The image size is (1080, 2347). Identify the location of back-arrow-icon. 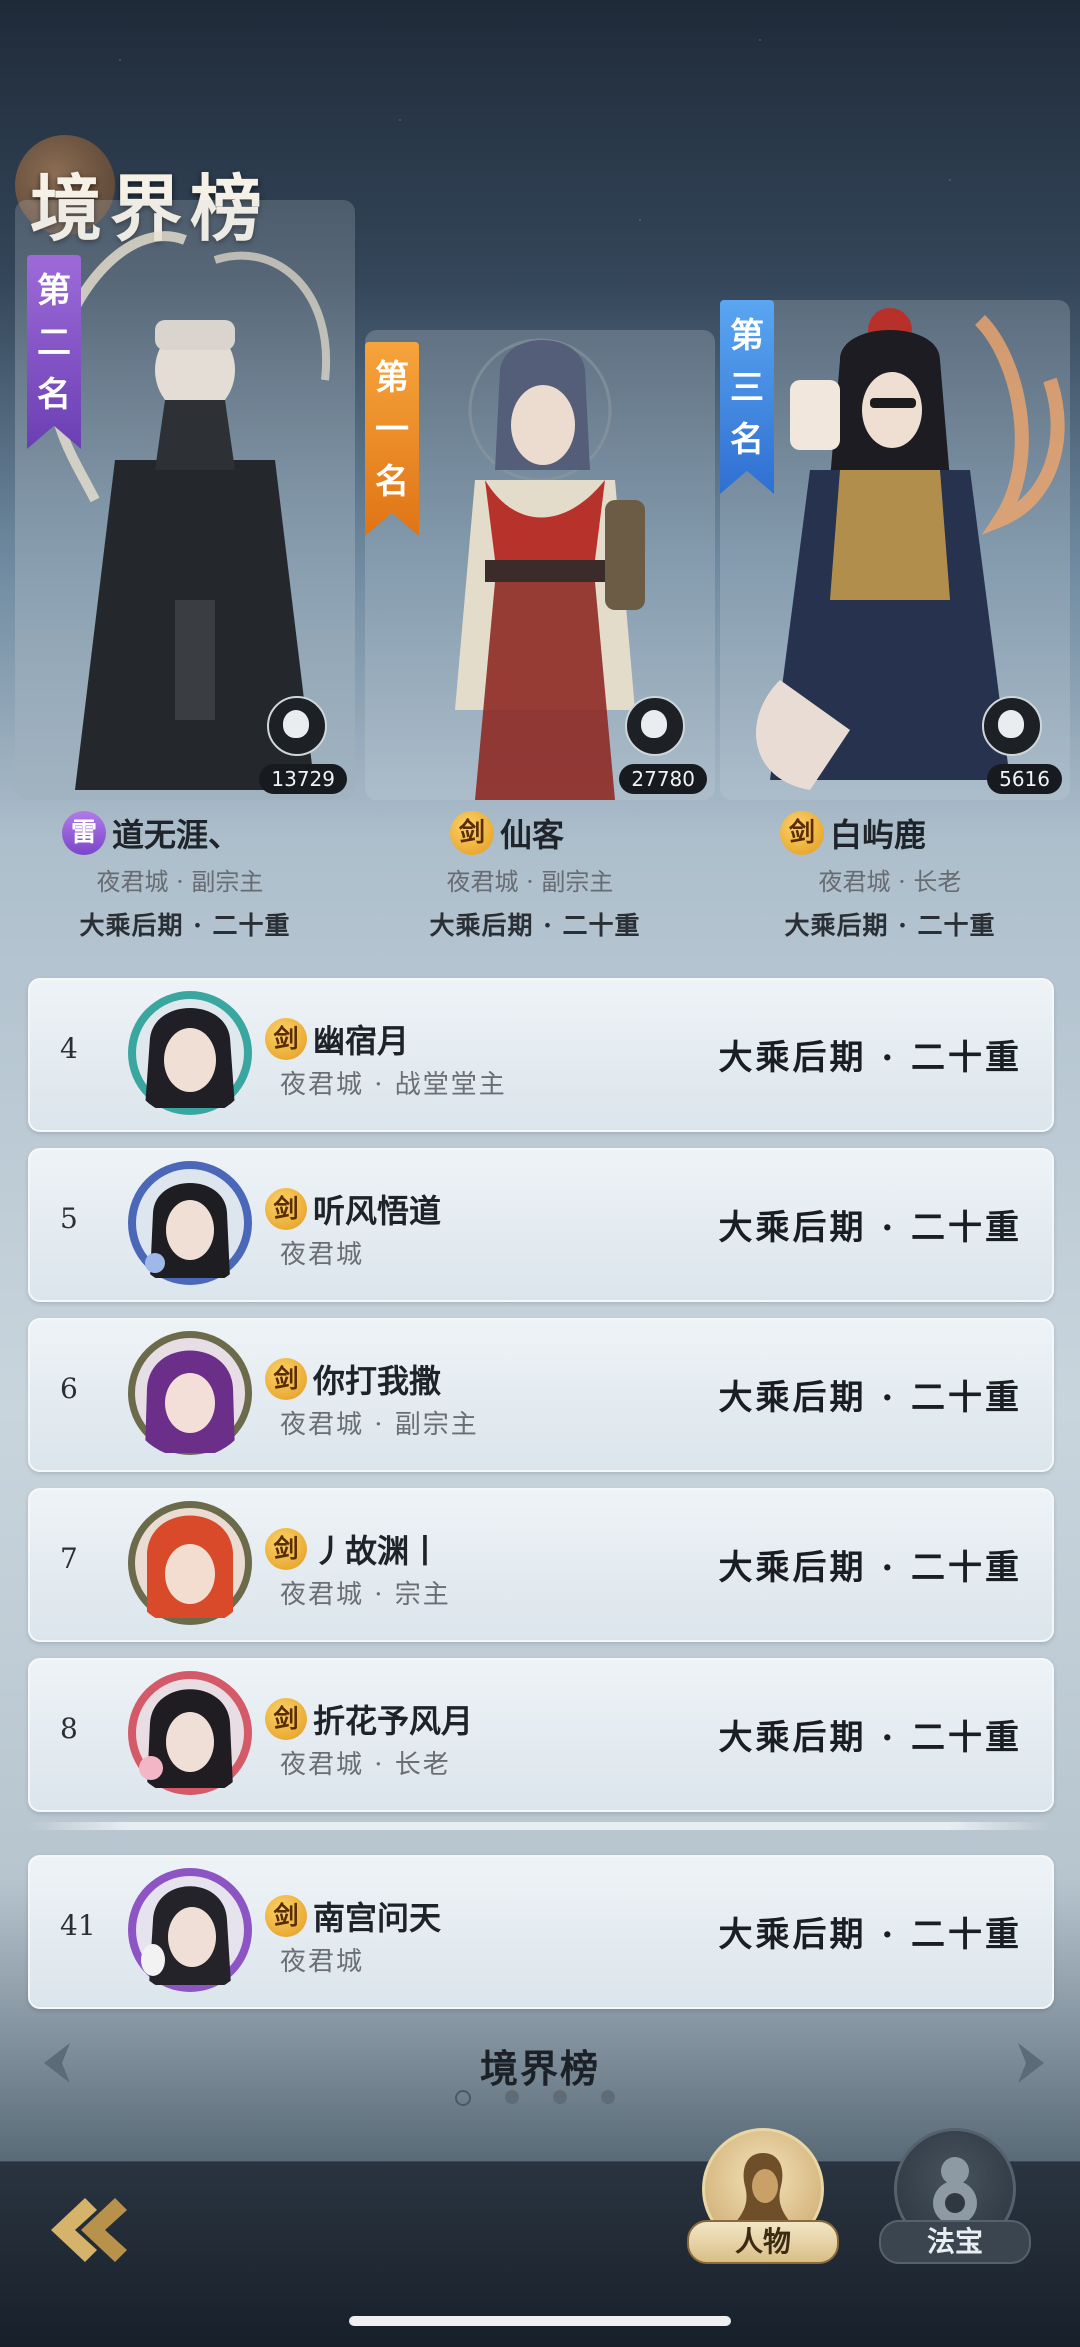
(95, 2230).